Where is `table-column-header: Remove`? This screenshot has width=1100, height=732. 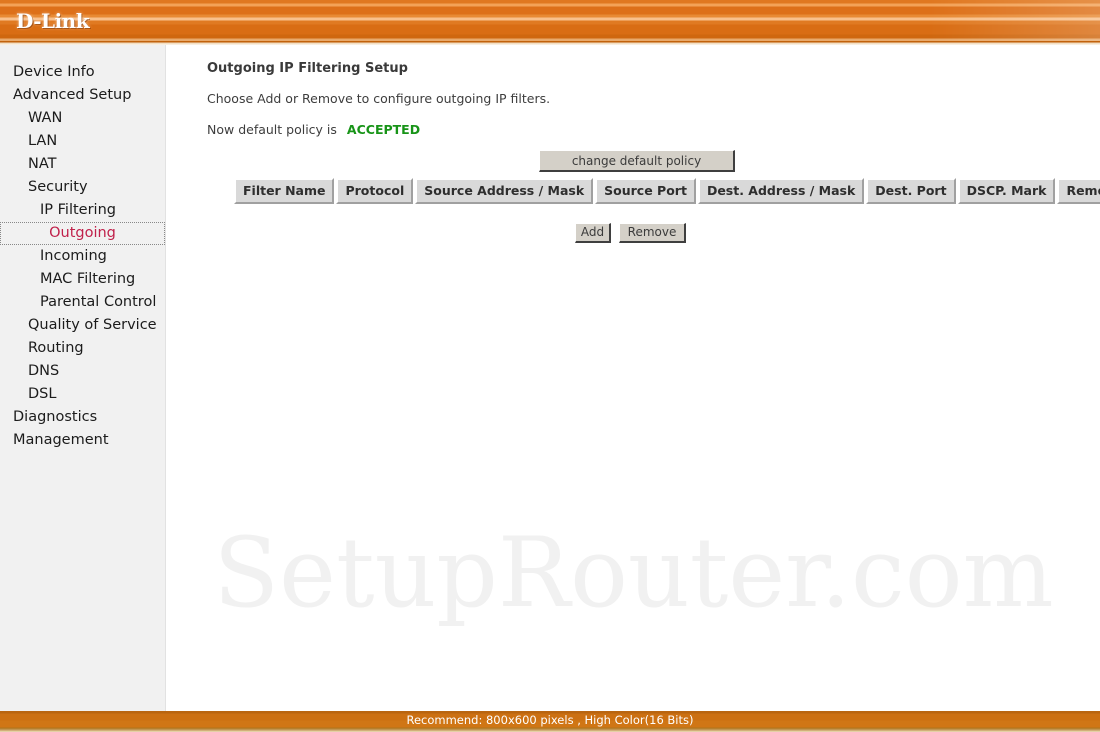
table-column-header: Remove is located at coordinates (1078, 191).